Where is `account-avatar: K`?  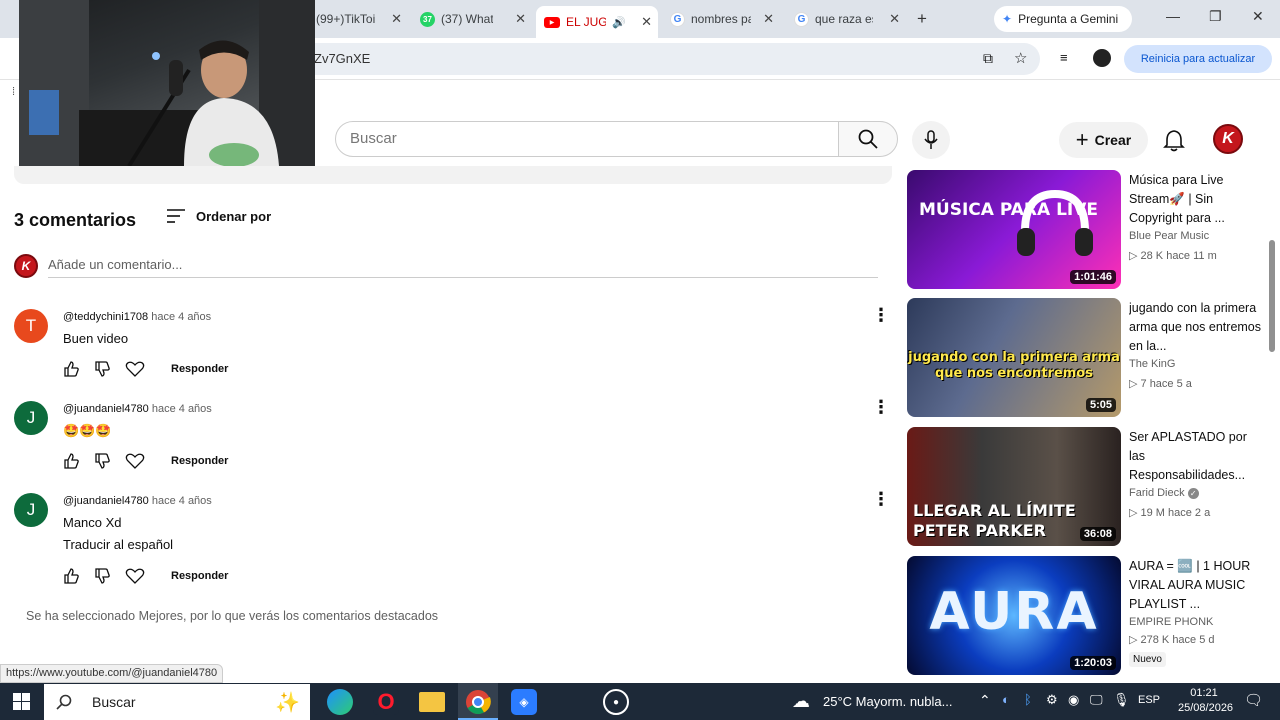
account-avatar: K is located at coordinates (1228, 139).